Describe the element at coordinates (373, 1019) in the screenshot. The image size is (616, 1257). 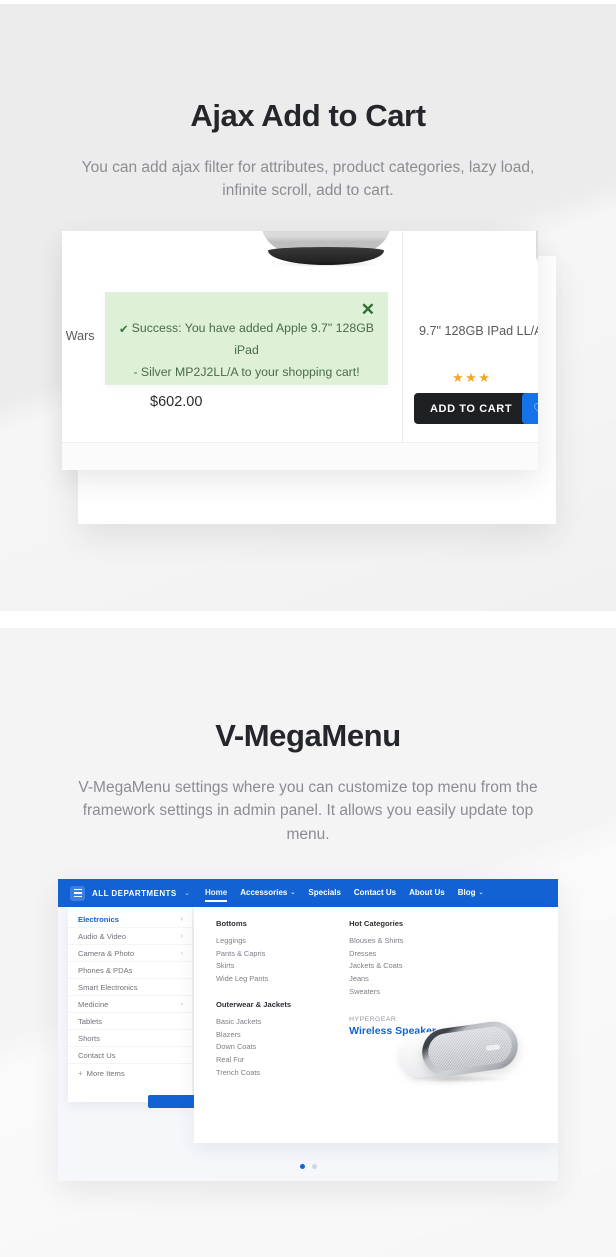
I see `promo-brand-label: HYPERGEAR` at that location.